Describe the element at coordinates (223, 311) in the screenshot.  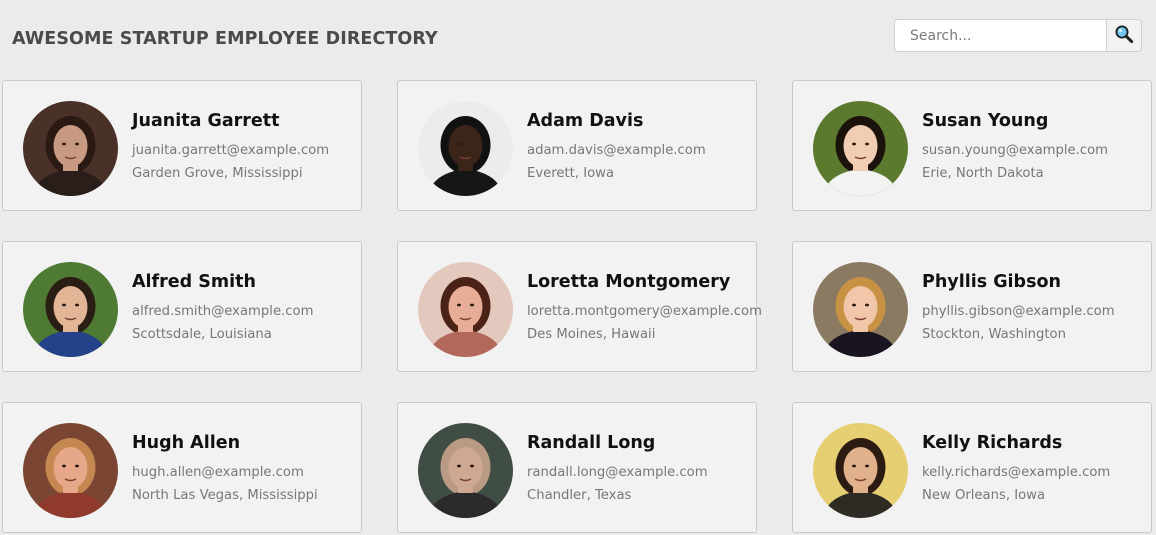
I see `employee-email: alfred.smith@example.com` at that location.